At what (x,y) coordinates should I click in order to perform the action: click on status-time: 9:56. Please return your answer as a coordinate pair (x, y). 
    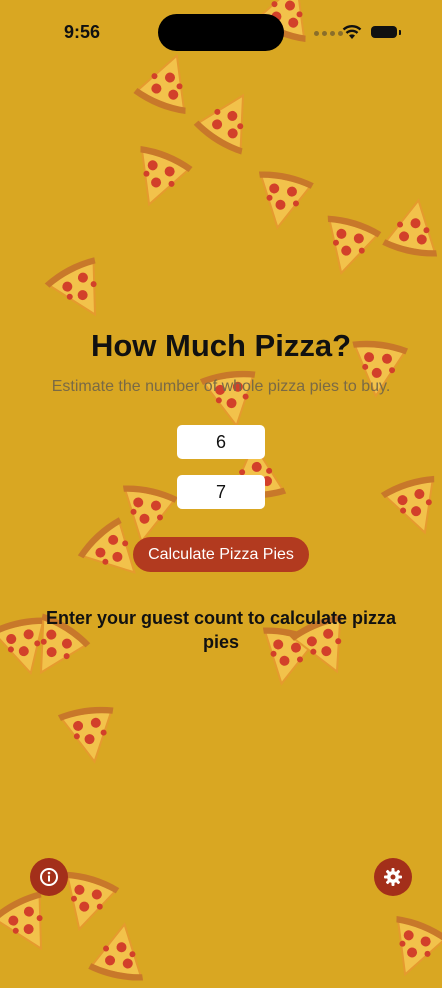
    Looking at the image, I should click on (82, 32).